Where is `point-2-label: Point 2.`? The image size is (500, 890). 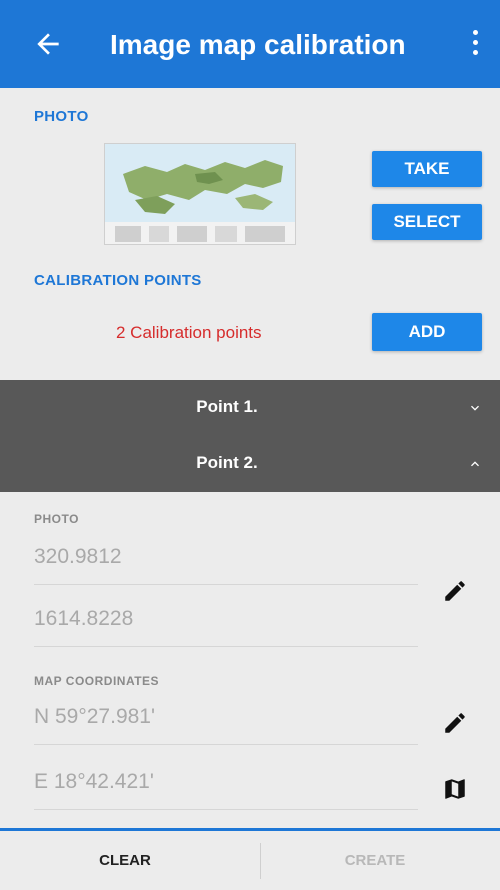
point-2-label: Point 2. is located at coordinates (227, 462).